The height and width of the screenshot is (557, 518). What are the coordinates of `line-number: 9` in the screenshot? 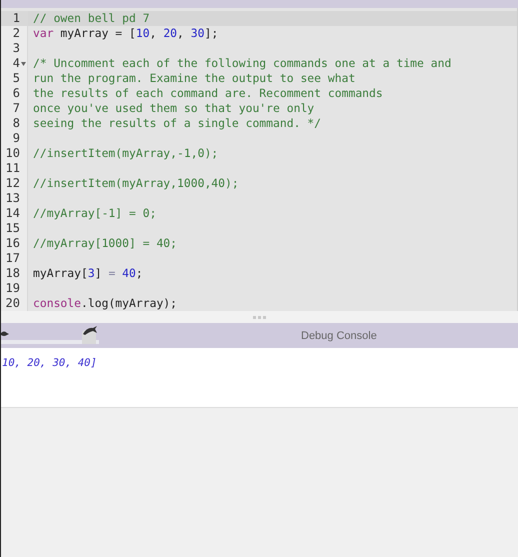 It's located at (16, 138).